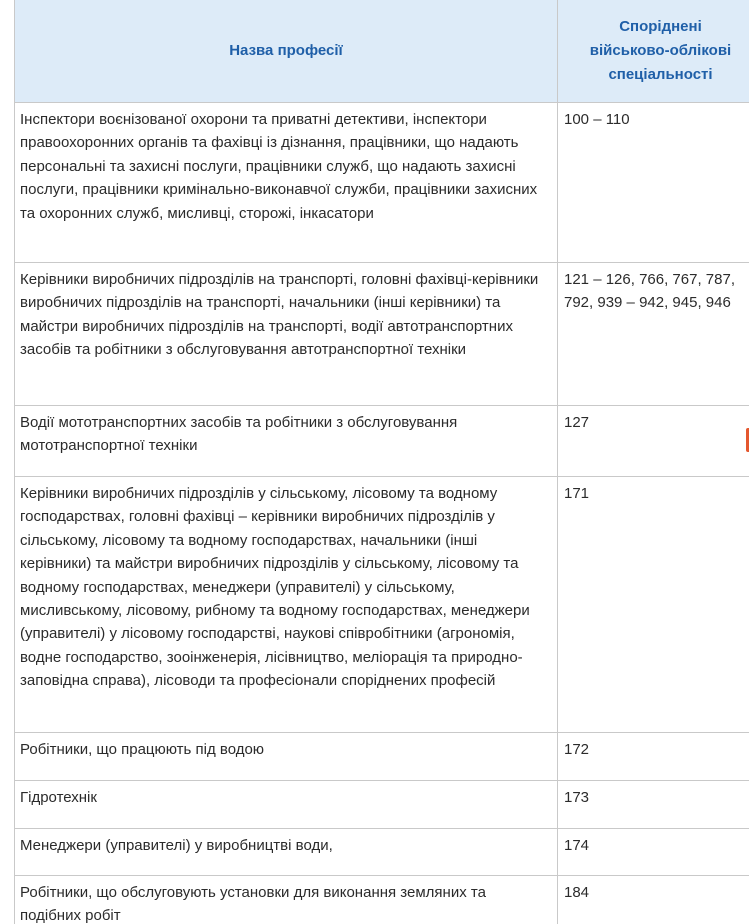 The height and width of the screenshot is (924, 749). What do you see at coordinates (653, 804) in the screenshot?
I see `specialty-codes-cell: 173` at bounding box center [653, 804].